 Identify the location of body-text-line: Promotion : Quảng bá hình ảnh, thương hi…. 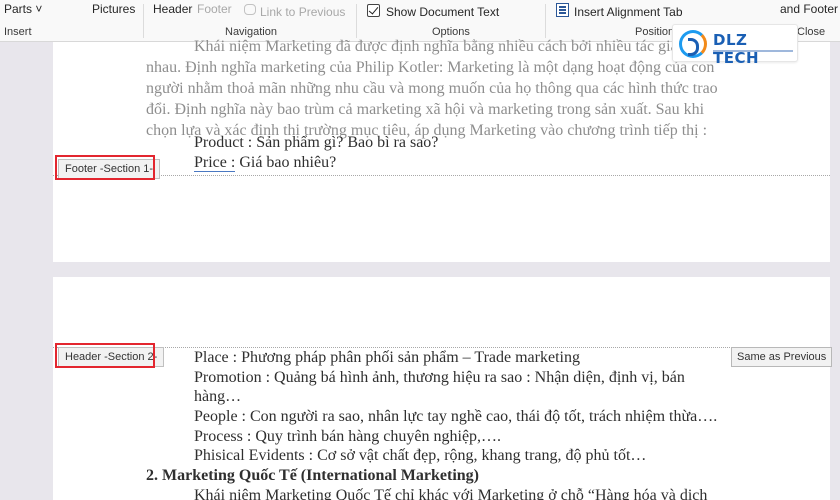
(439, 378).